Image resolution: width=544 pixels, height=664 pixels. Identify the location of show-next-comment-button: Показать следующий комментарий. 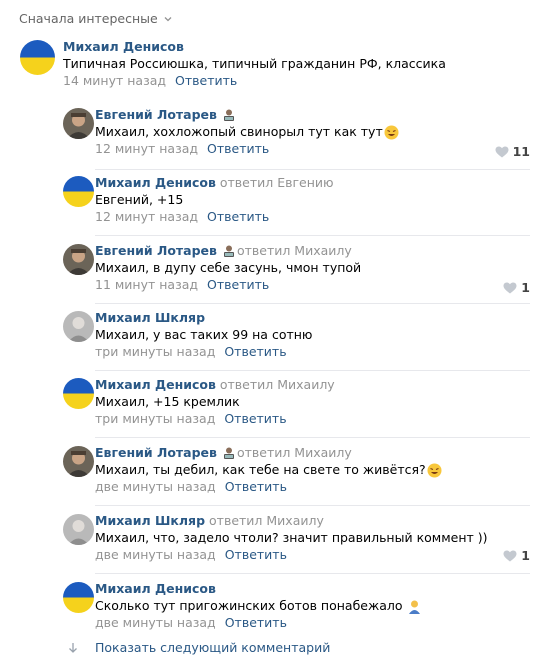
(198, 647).